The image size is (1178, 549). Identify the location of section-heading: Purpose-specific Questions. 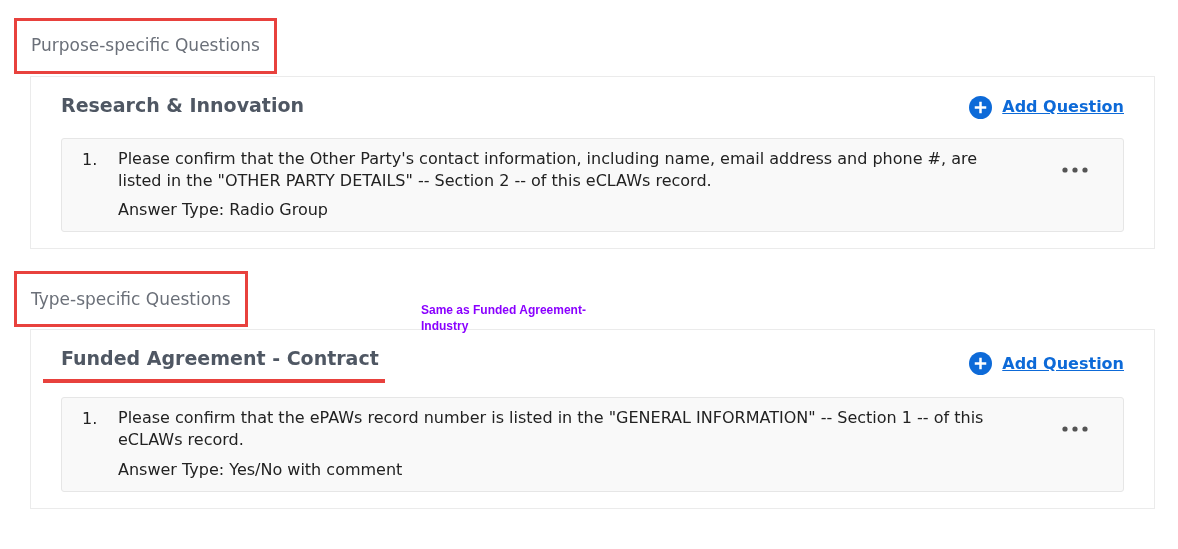
(145, 46).